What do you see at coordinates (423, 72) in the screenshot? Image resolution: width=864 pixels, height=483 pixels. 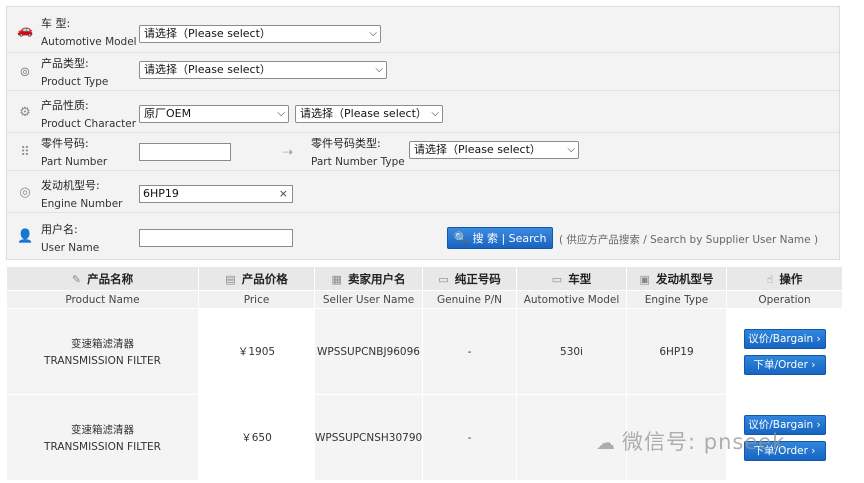 I see `row-product-type: ⊚ 产品类型: Product Type 请选择（Please select） ⌵` at bounding box center [423, 72].